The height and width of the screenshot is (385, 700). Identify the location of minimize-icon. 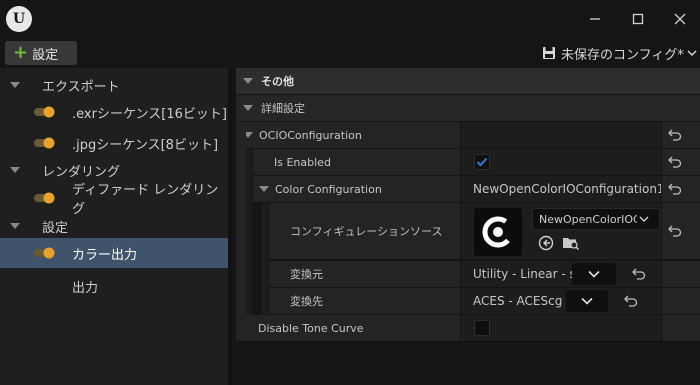
(595, 19).